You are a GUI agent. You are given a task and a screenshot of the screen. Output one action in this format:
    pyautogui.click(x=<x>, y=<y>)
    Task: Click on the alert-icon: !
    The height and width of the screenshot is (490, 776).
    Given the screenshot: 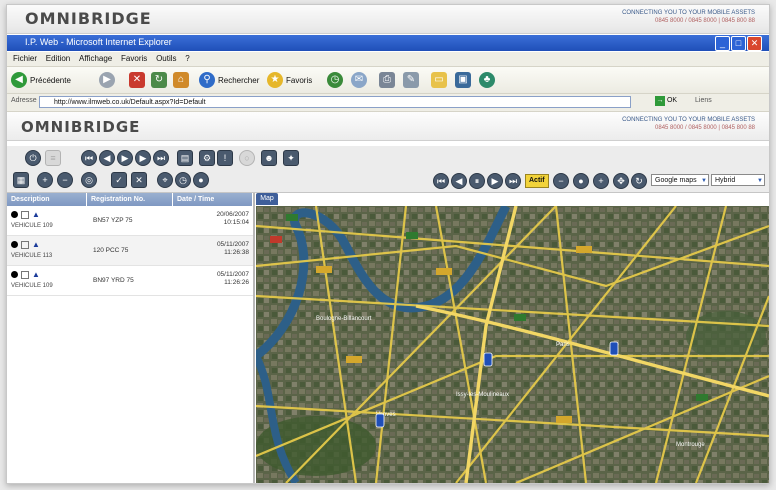 What is the action you would take?
    pyautogui.click(x=225, y=158)
    